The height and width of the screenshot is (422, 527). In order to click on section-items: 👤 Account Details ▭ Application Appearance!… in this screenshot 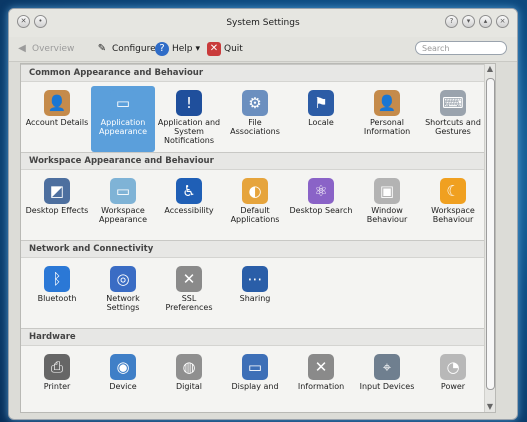, I will do `click(258, 117)`.